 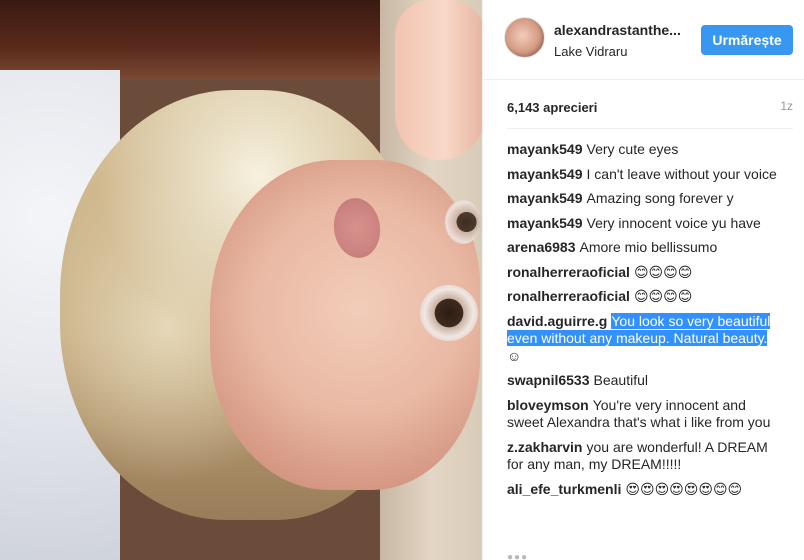 What do you see at coordinates (650, 128) in the screenshot?
I see `divider` at bounding box center [650, 128].